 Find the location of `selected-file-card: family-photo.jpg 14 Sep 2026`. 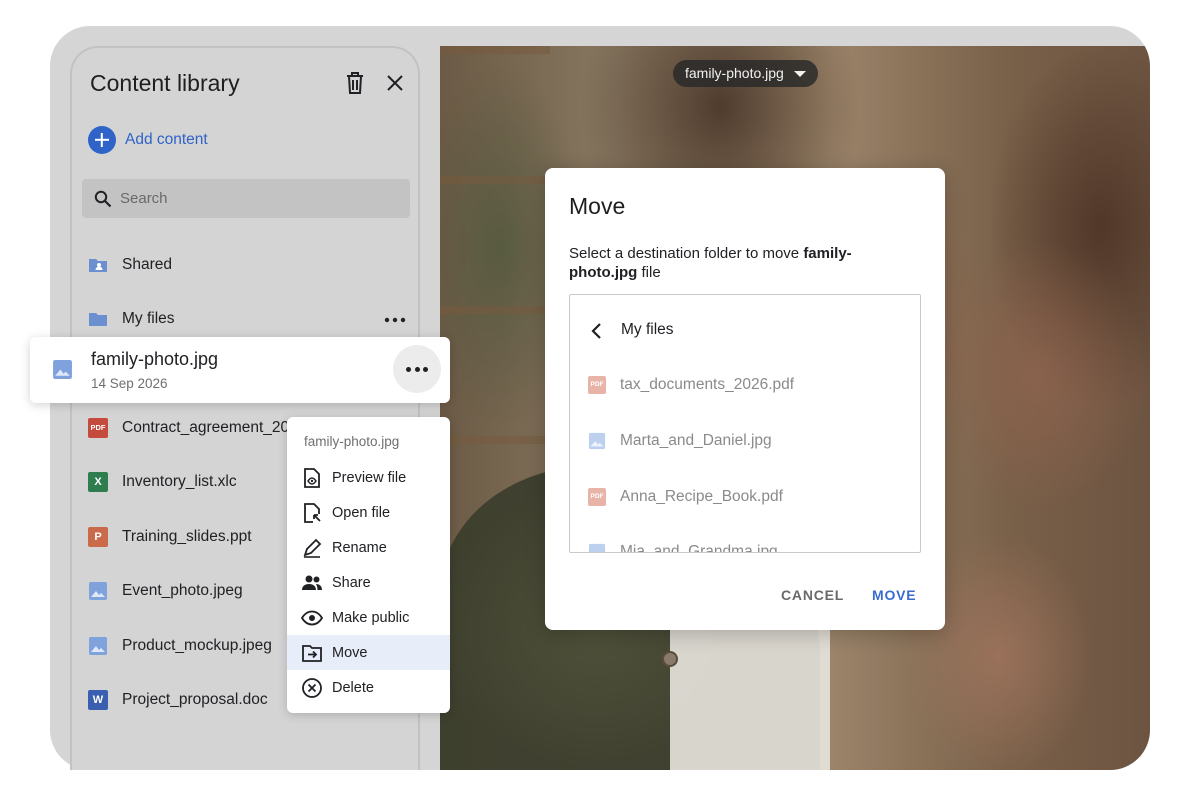

selected-file-card: family-photo.jpg 14 Sep 2026 is located at coordinates (240, 370).